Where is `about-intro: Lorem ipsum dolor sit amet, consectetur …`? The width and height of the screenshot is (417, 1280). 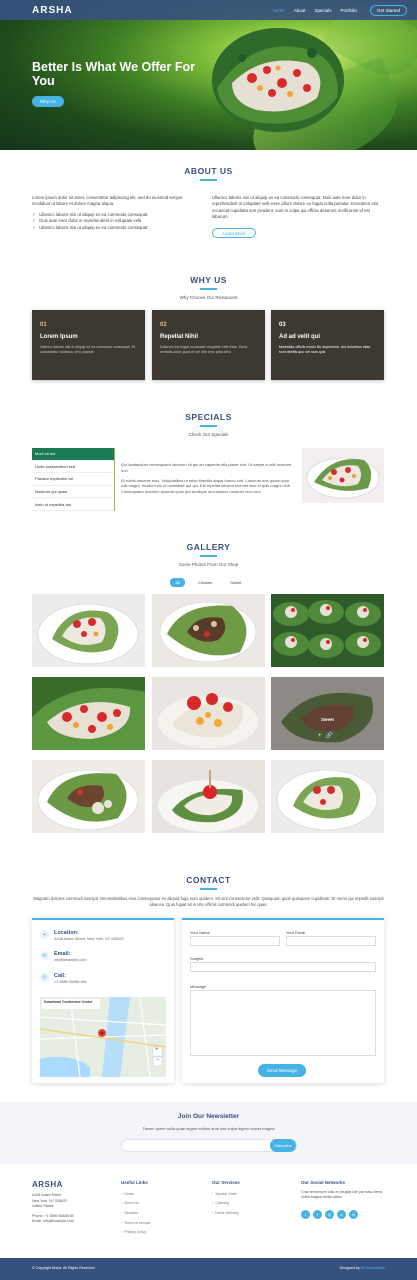
about-intro: Lorem ipsum dolor sit amet, consectetur … is located at coordinates (107, 201).